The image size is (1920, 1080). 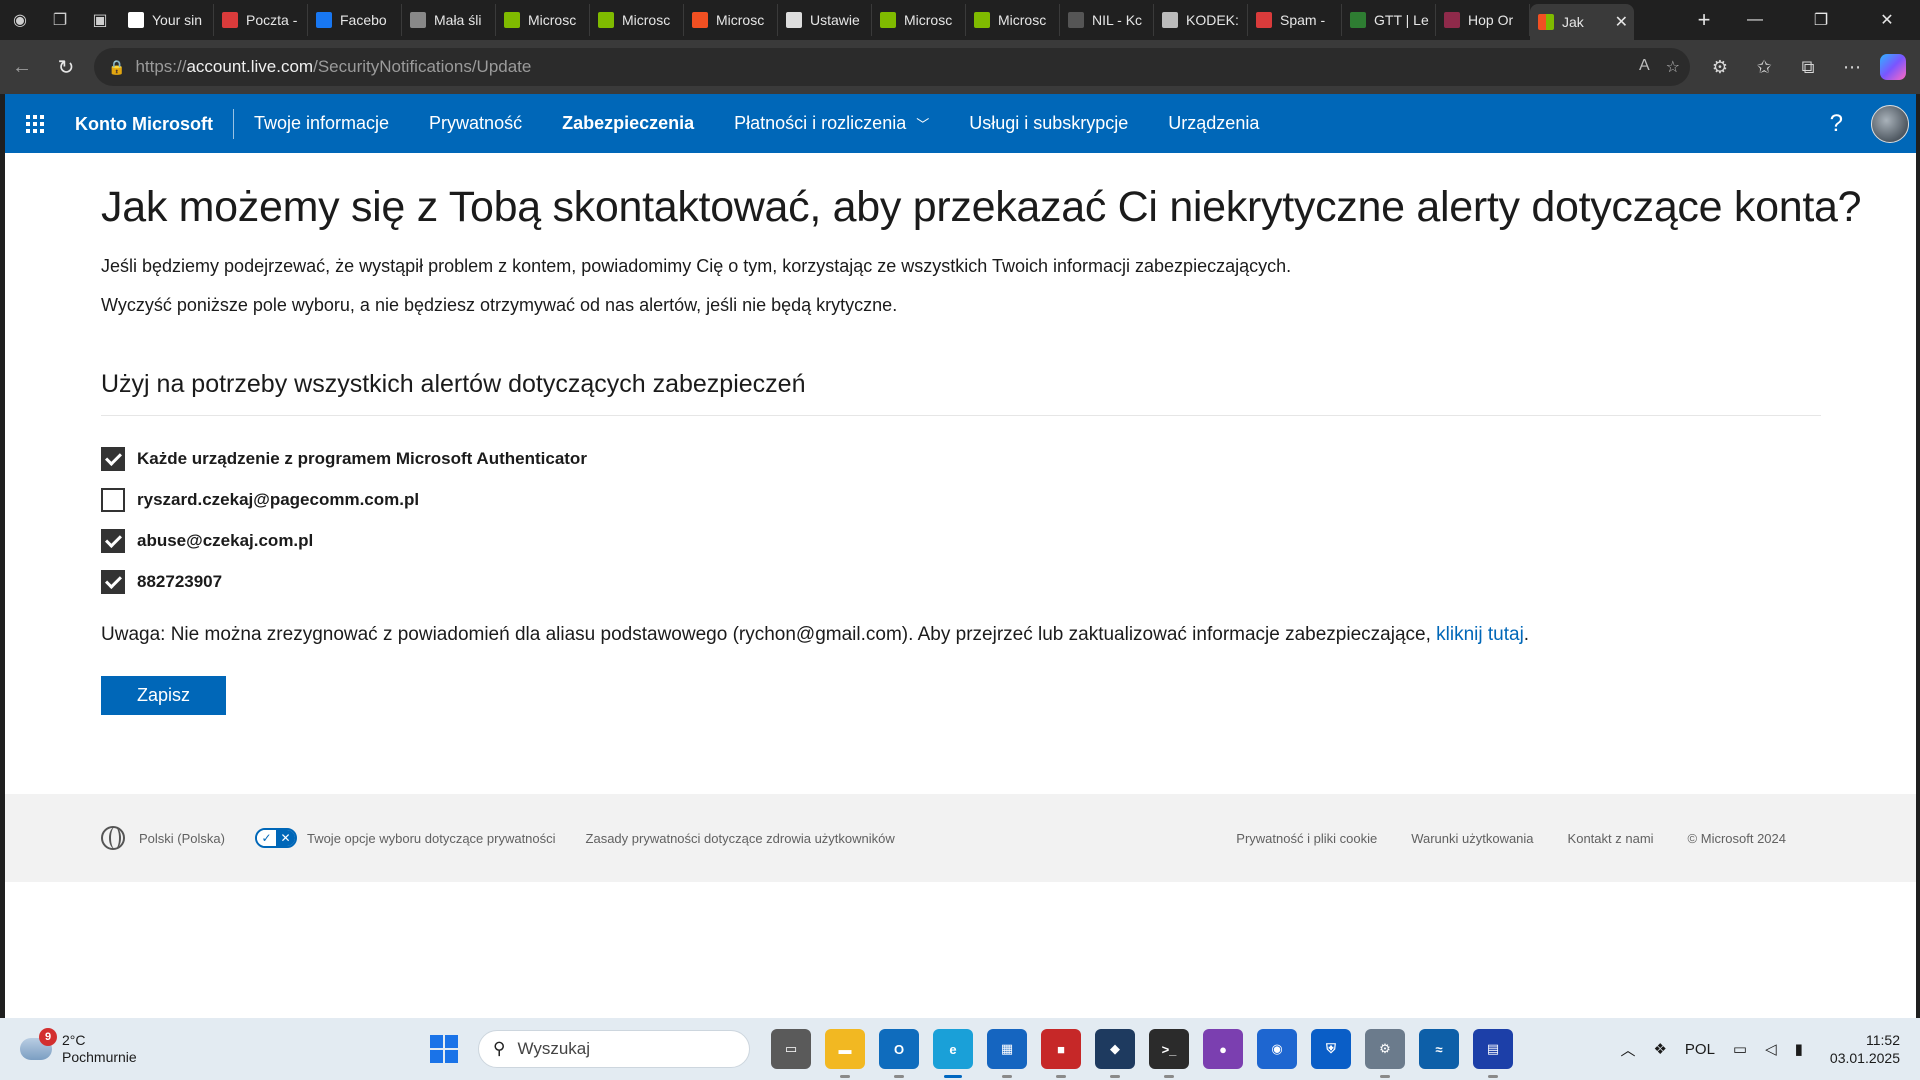 I want to click on browser-tab: Your sin, so click(x=167, y=20).